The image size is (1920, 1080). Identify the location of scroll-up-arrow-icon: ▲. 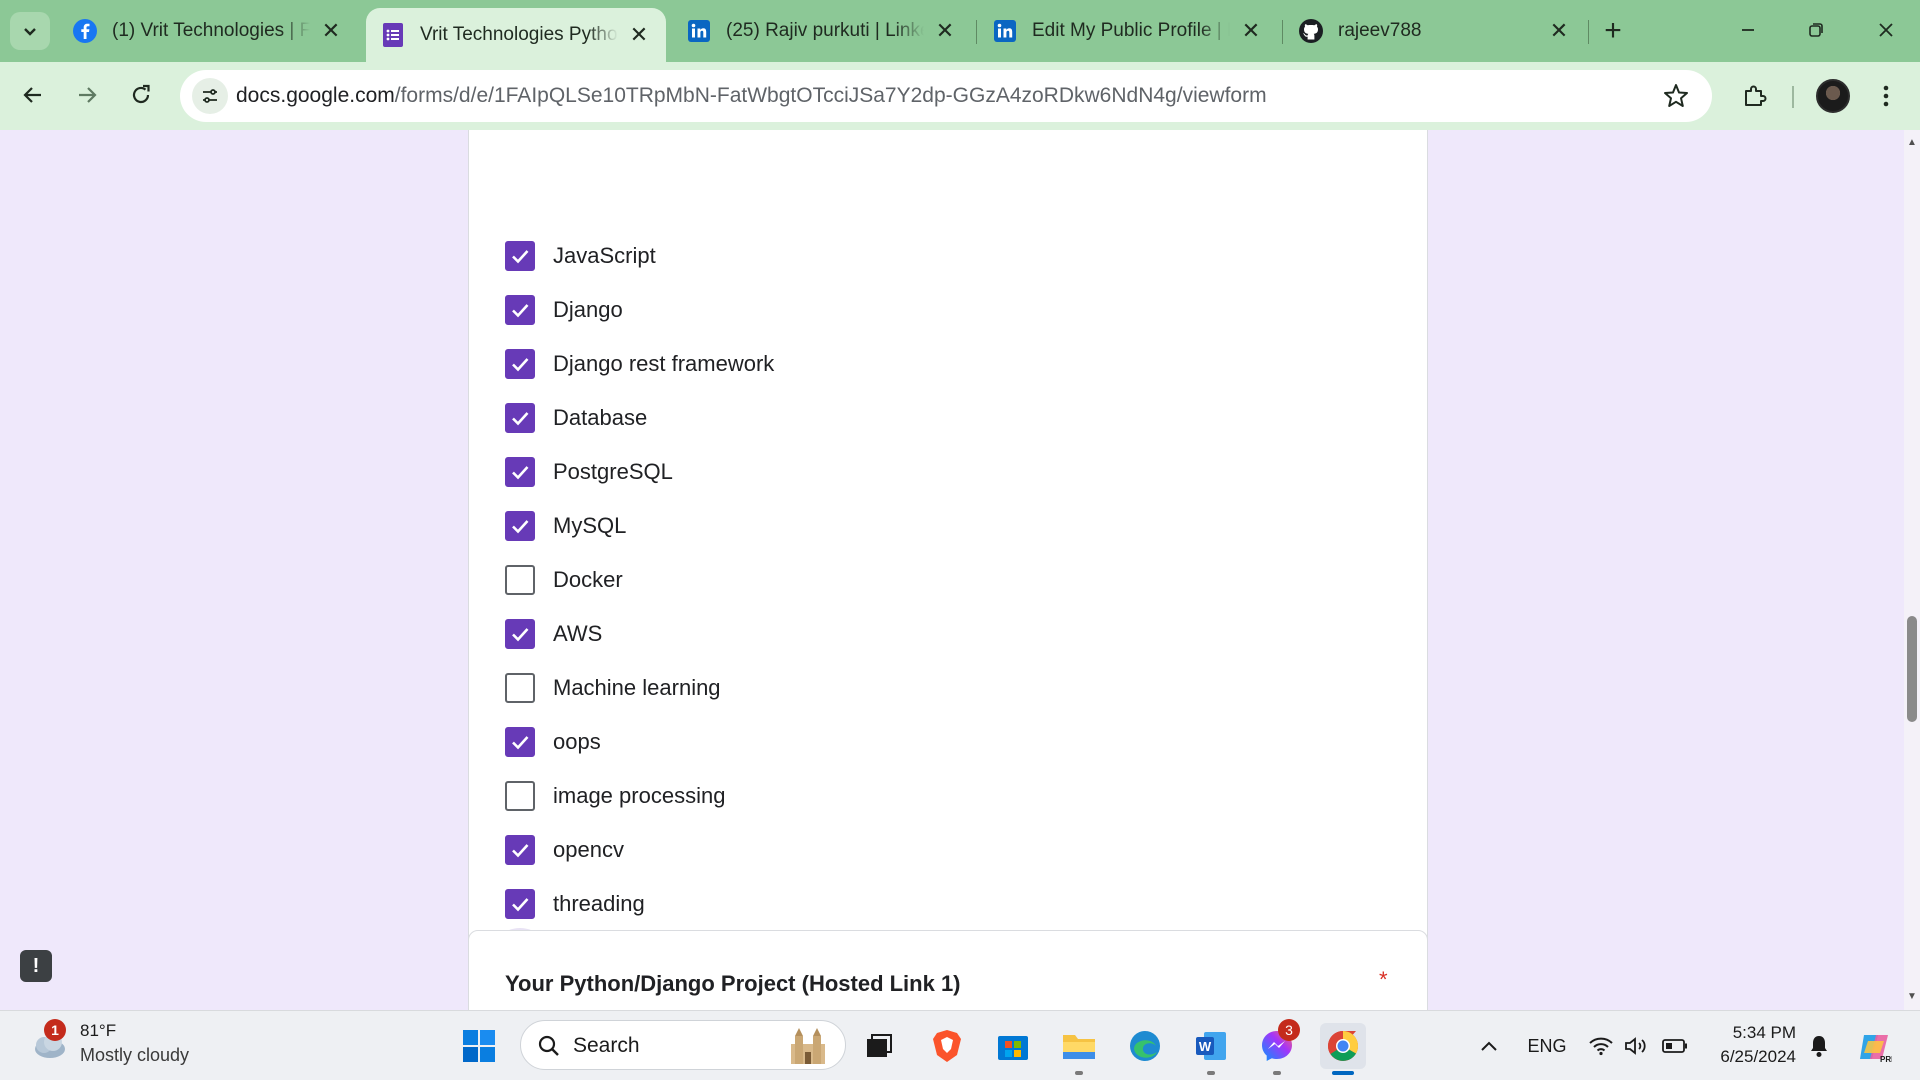
(1912, 143).